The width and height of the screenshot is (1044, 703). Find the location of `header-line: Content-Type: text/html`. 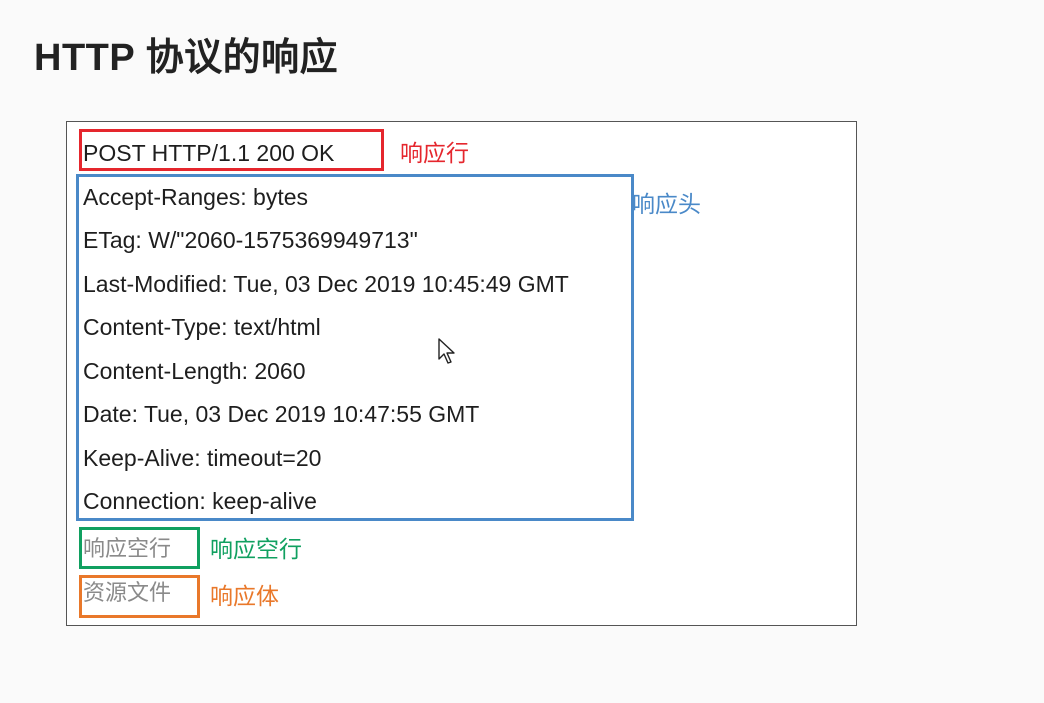

header-line: Content-Type: text/html is located at coordinates (202, 327).